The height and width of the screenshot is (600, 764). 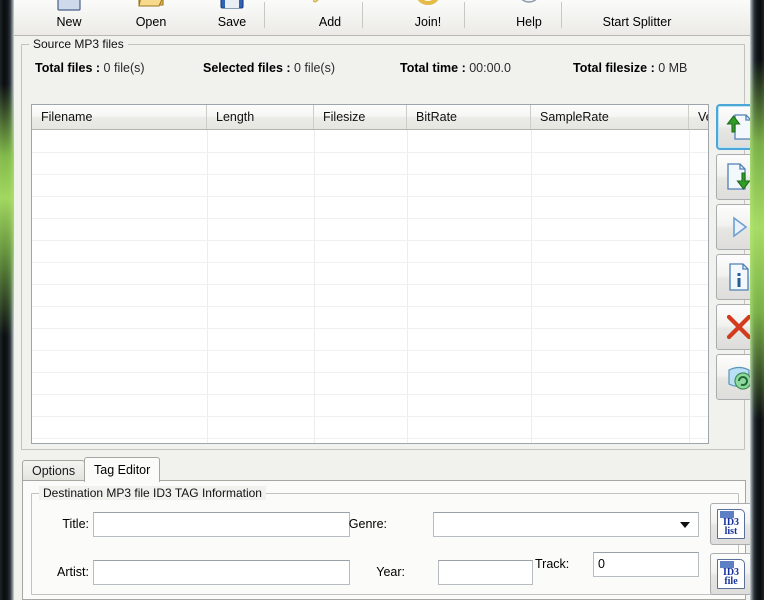 I want to click on genre-combobox, so click(x=566, y=524).